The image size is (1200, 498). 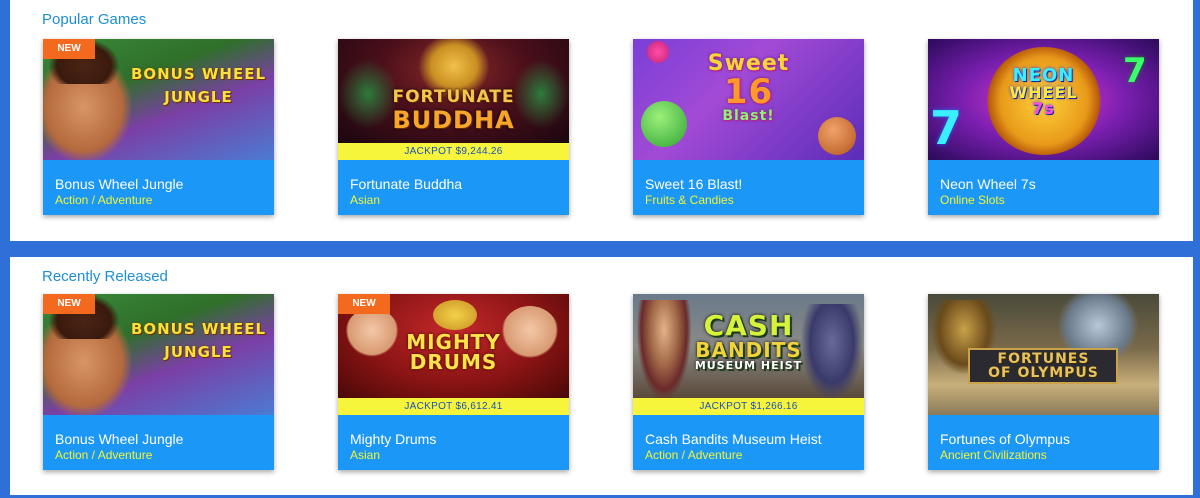 I want to click on game-logo-fortunate-buddha: FORTUNATE BUDDHA, so click(x=453, y=110).